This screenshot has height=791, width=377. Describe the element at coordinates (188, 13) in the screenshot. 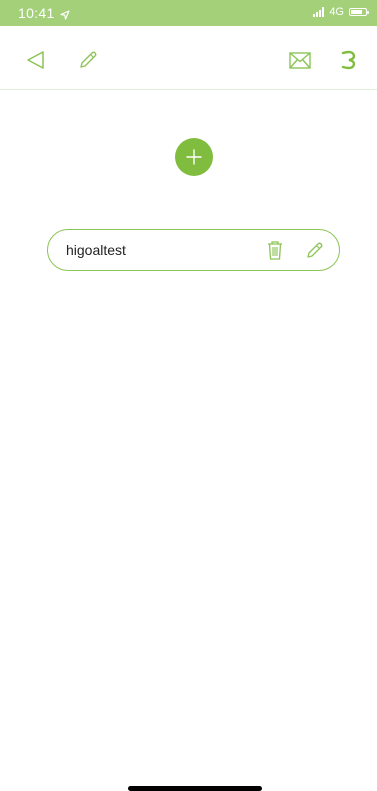

I see `status-bar: 10:41 4G` at that location.